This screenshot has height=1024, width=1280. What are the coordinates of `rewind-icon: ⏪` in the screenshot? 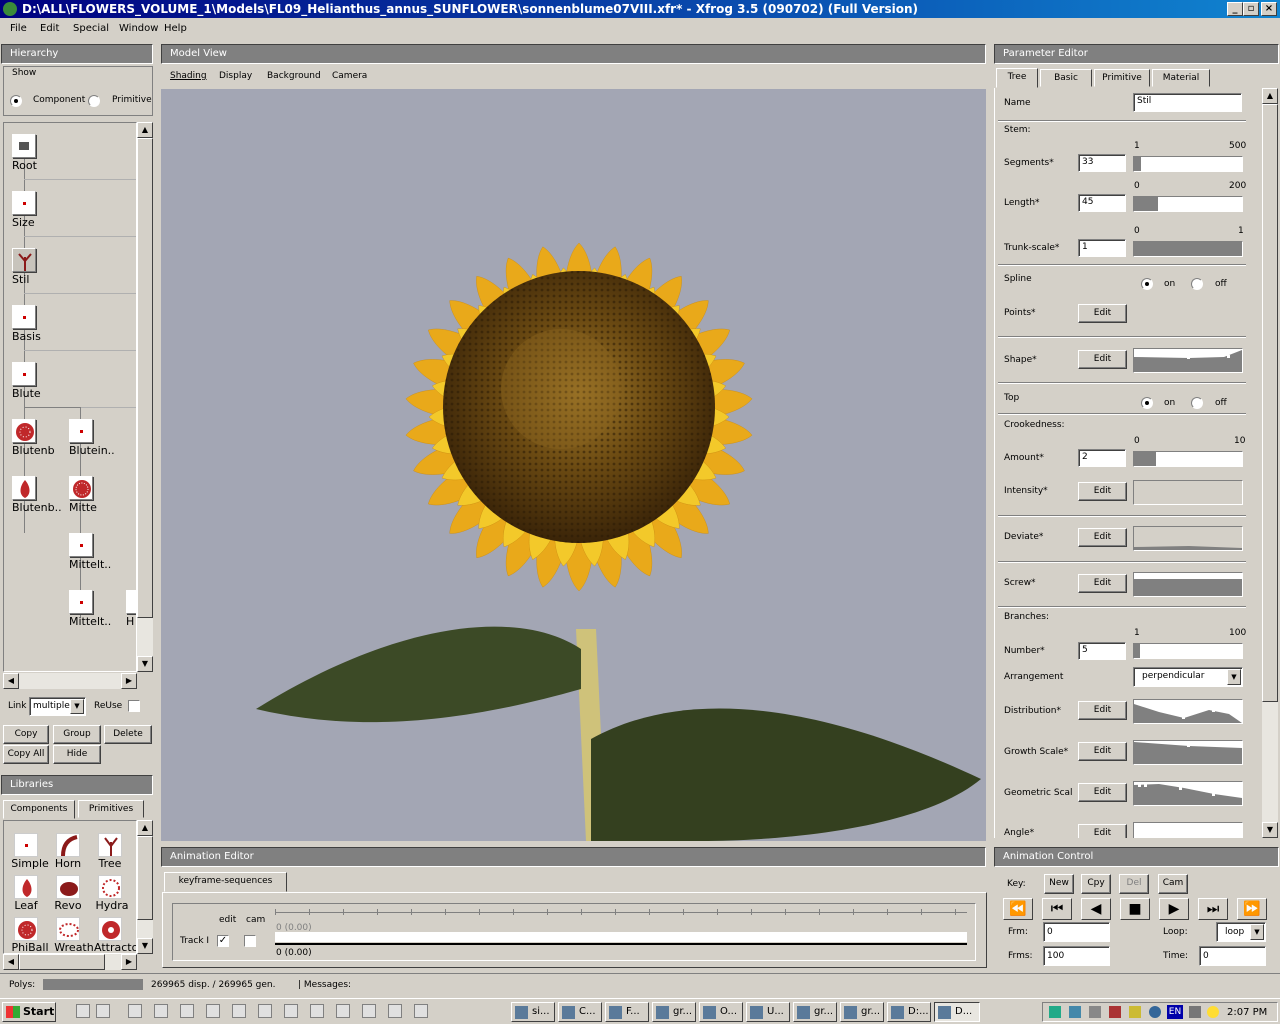 It's located at (1018, 909).